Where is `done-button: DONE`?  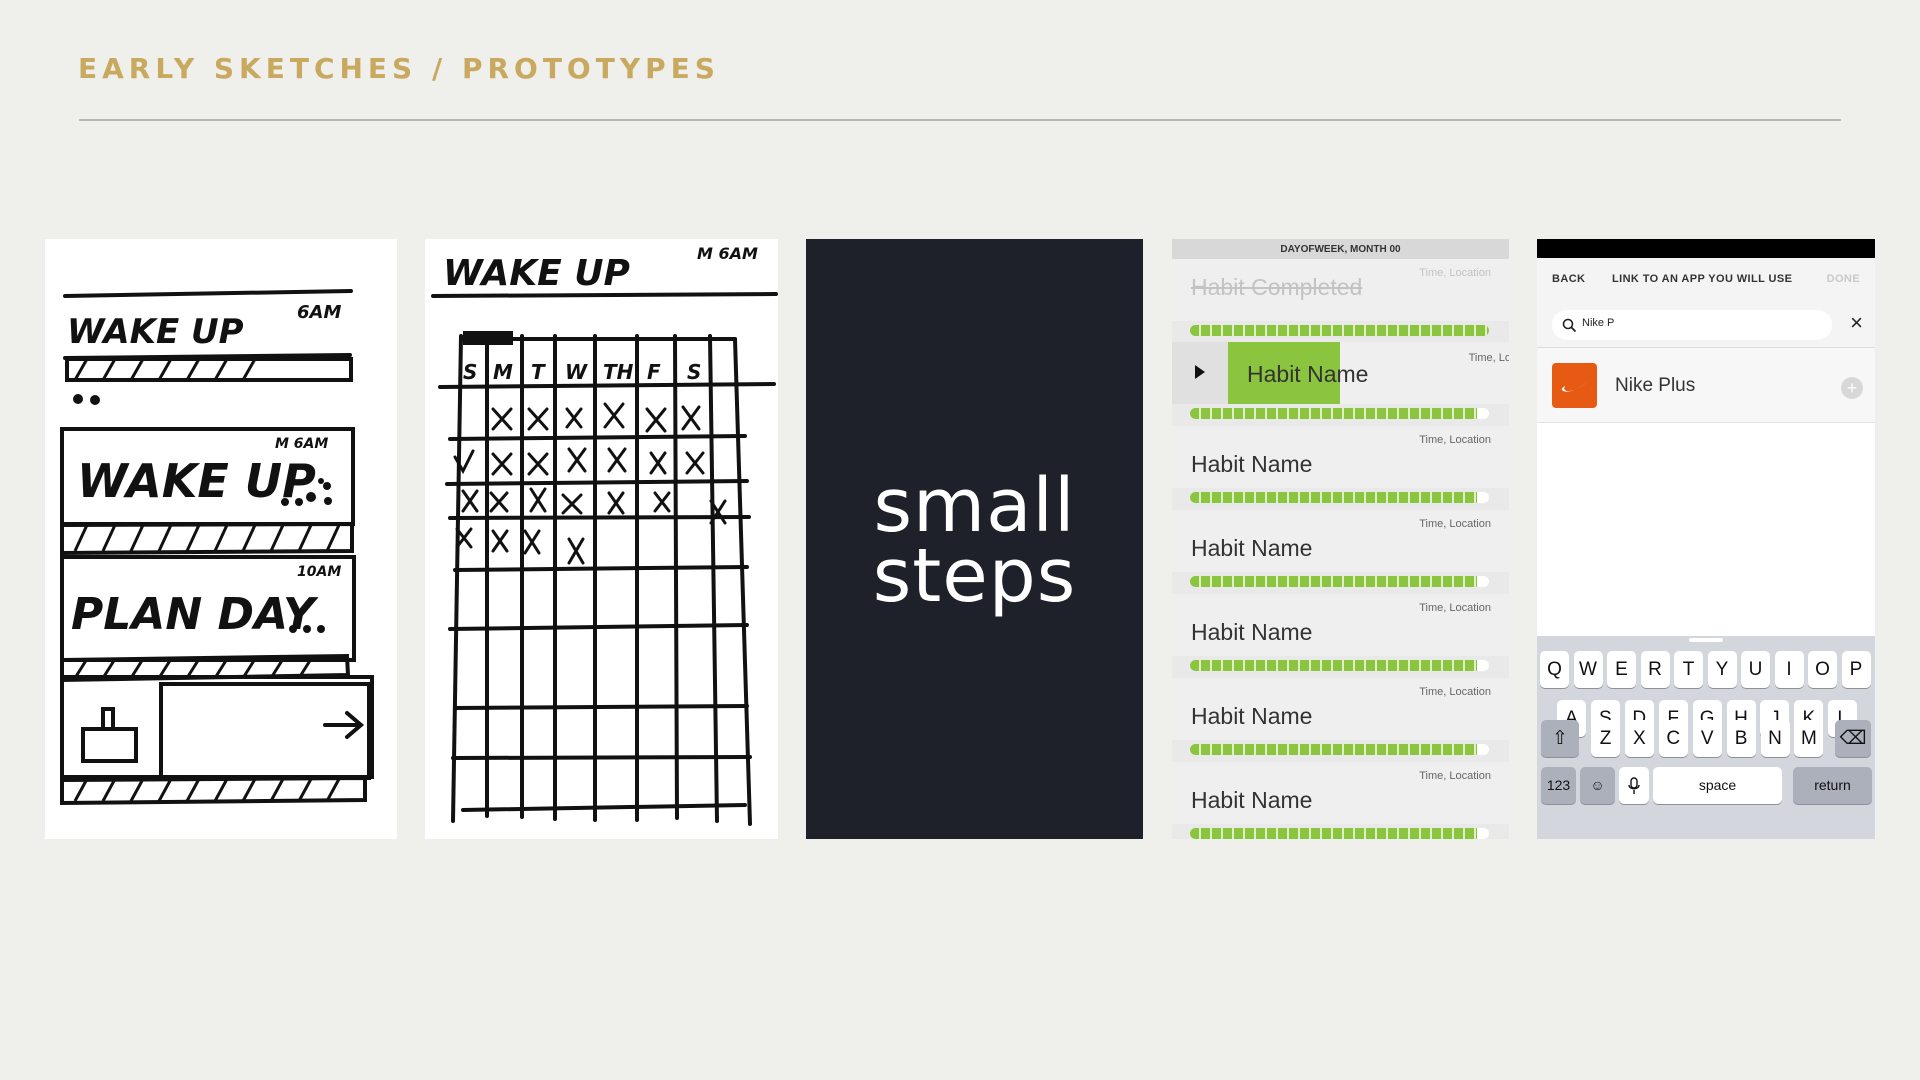
done-button: DONE is located at coordinates (1843, 279).